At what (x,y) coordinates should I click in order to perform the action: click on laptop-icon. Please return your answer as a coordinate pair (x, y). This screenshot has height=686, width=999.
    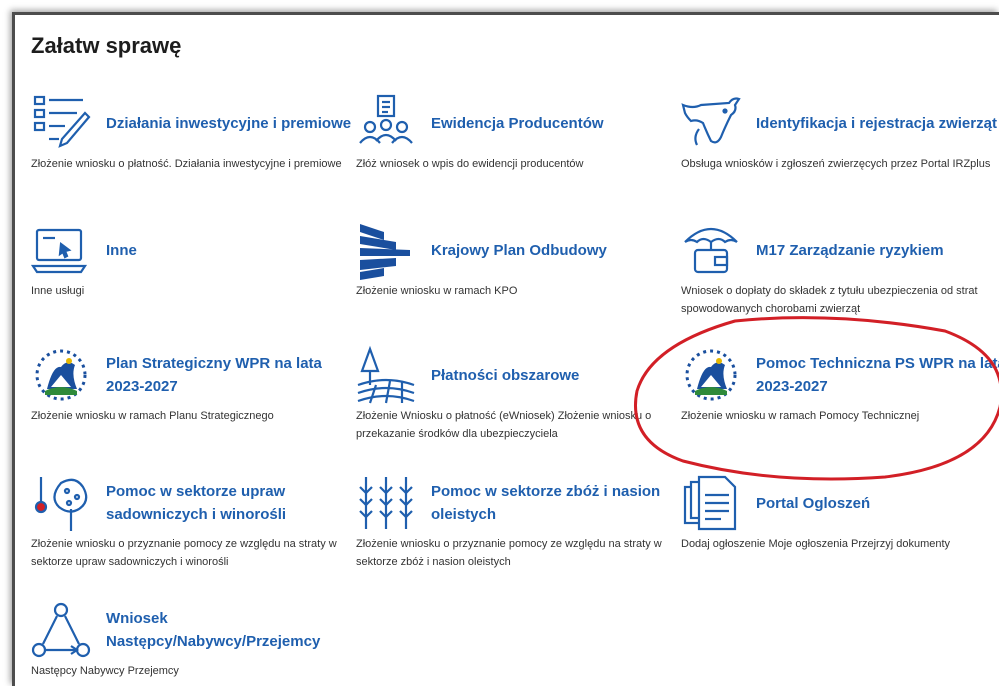
    Looking at the image, I should click on (60, 250).